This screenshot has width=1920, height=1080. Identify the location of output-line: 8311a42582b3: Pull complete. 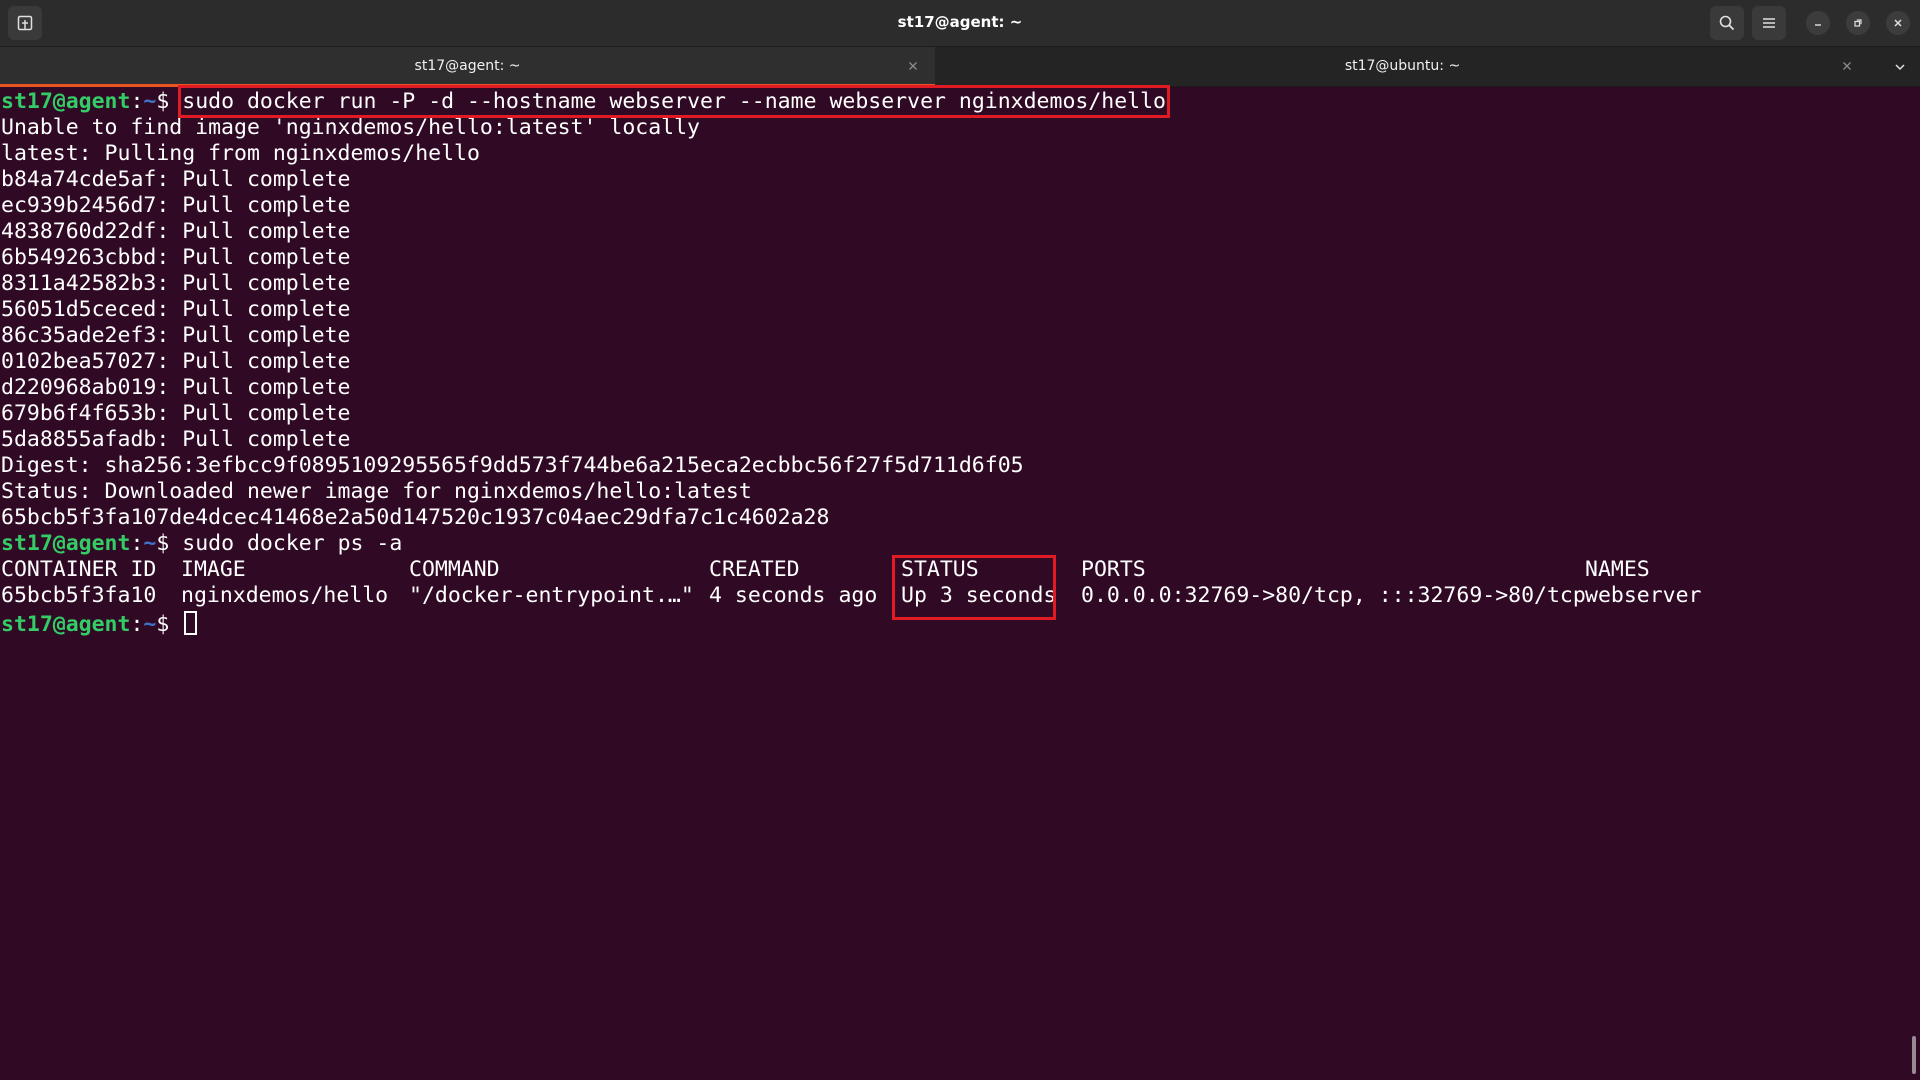
(176, 283).